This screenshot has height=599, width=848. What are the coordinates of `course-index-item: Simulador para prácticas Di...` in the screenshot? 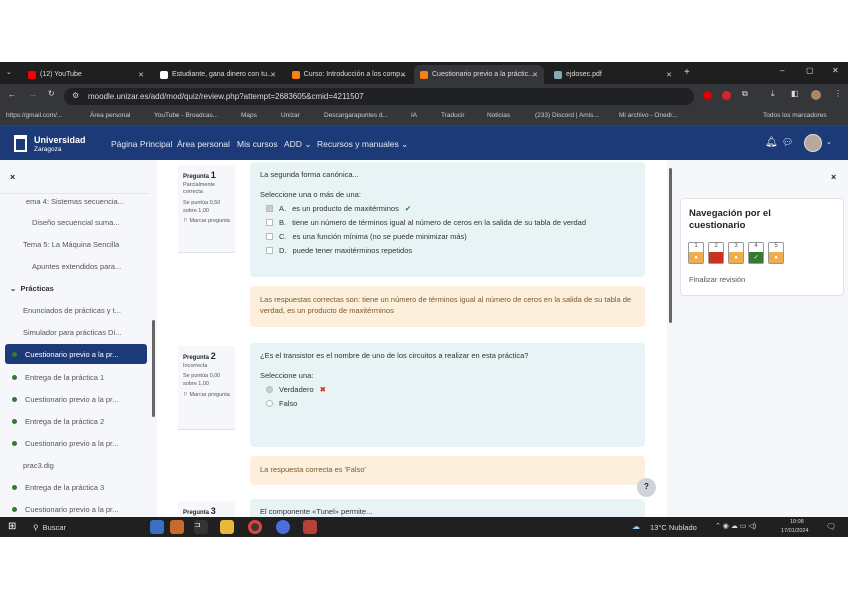 It's located at (72, 332).